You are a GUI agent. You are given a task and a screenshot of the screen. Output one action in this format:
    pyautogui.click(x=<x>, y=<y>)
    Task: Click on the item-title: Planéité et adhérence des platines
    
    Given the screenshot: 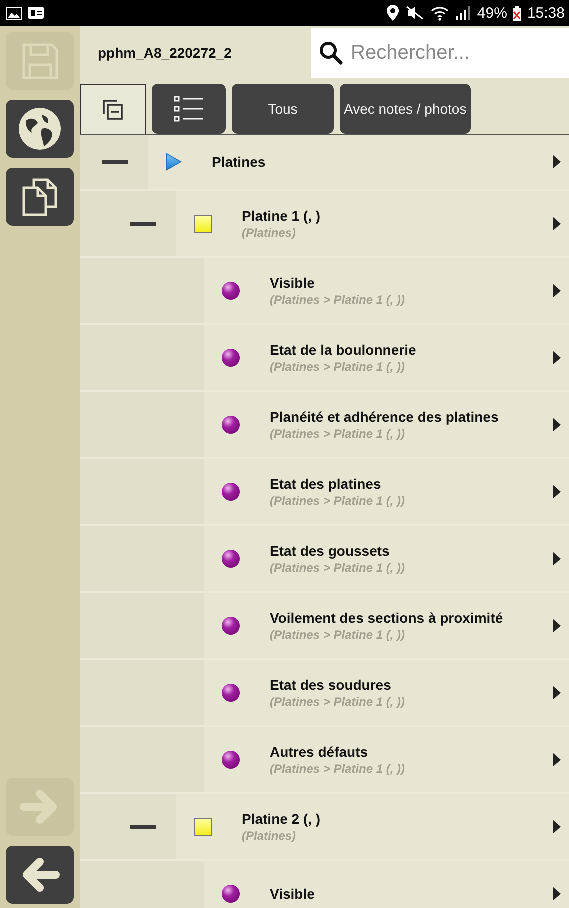 What is the action you would take?
    pyautogui.click(x=385, y=416)
    